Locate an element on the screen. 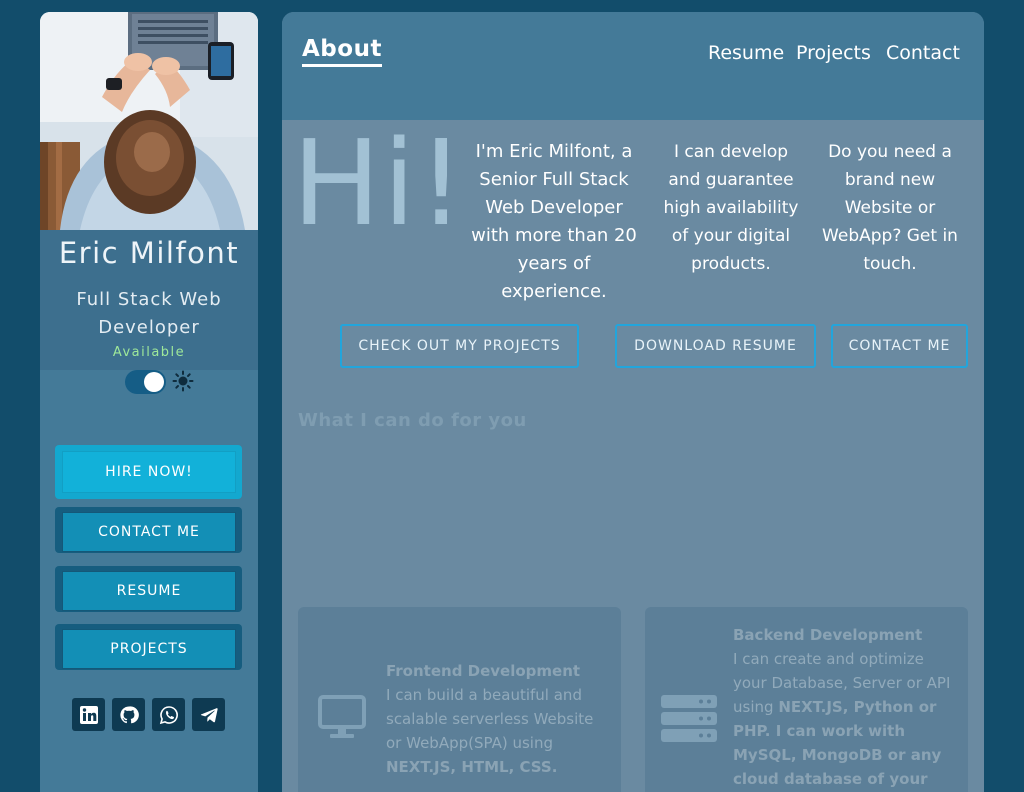 The width and height of the screenshot is (1024, 792). theme-toggle is located at coordinates (145, 382).